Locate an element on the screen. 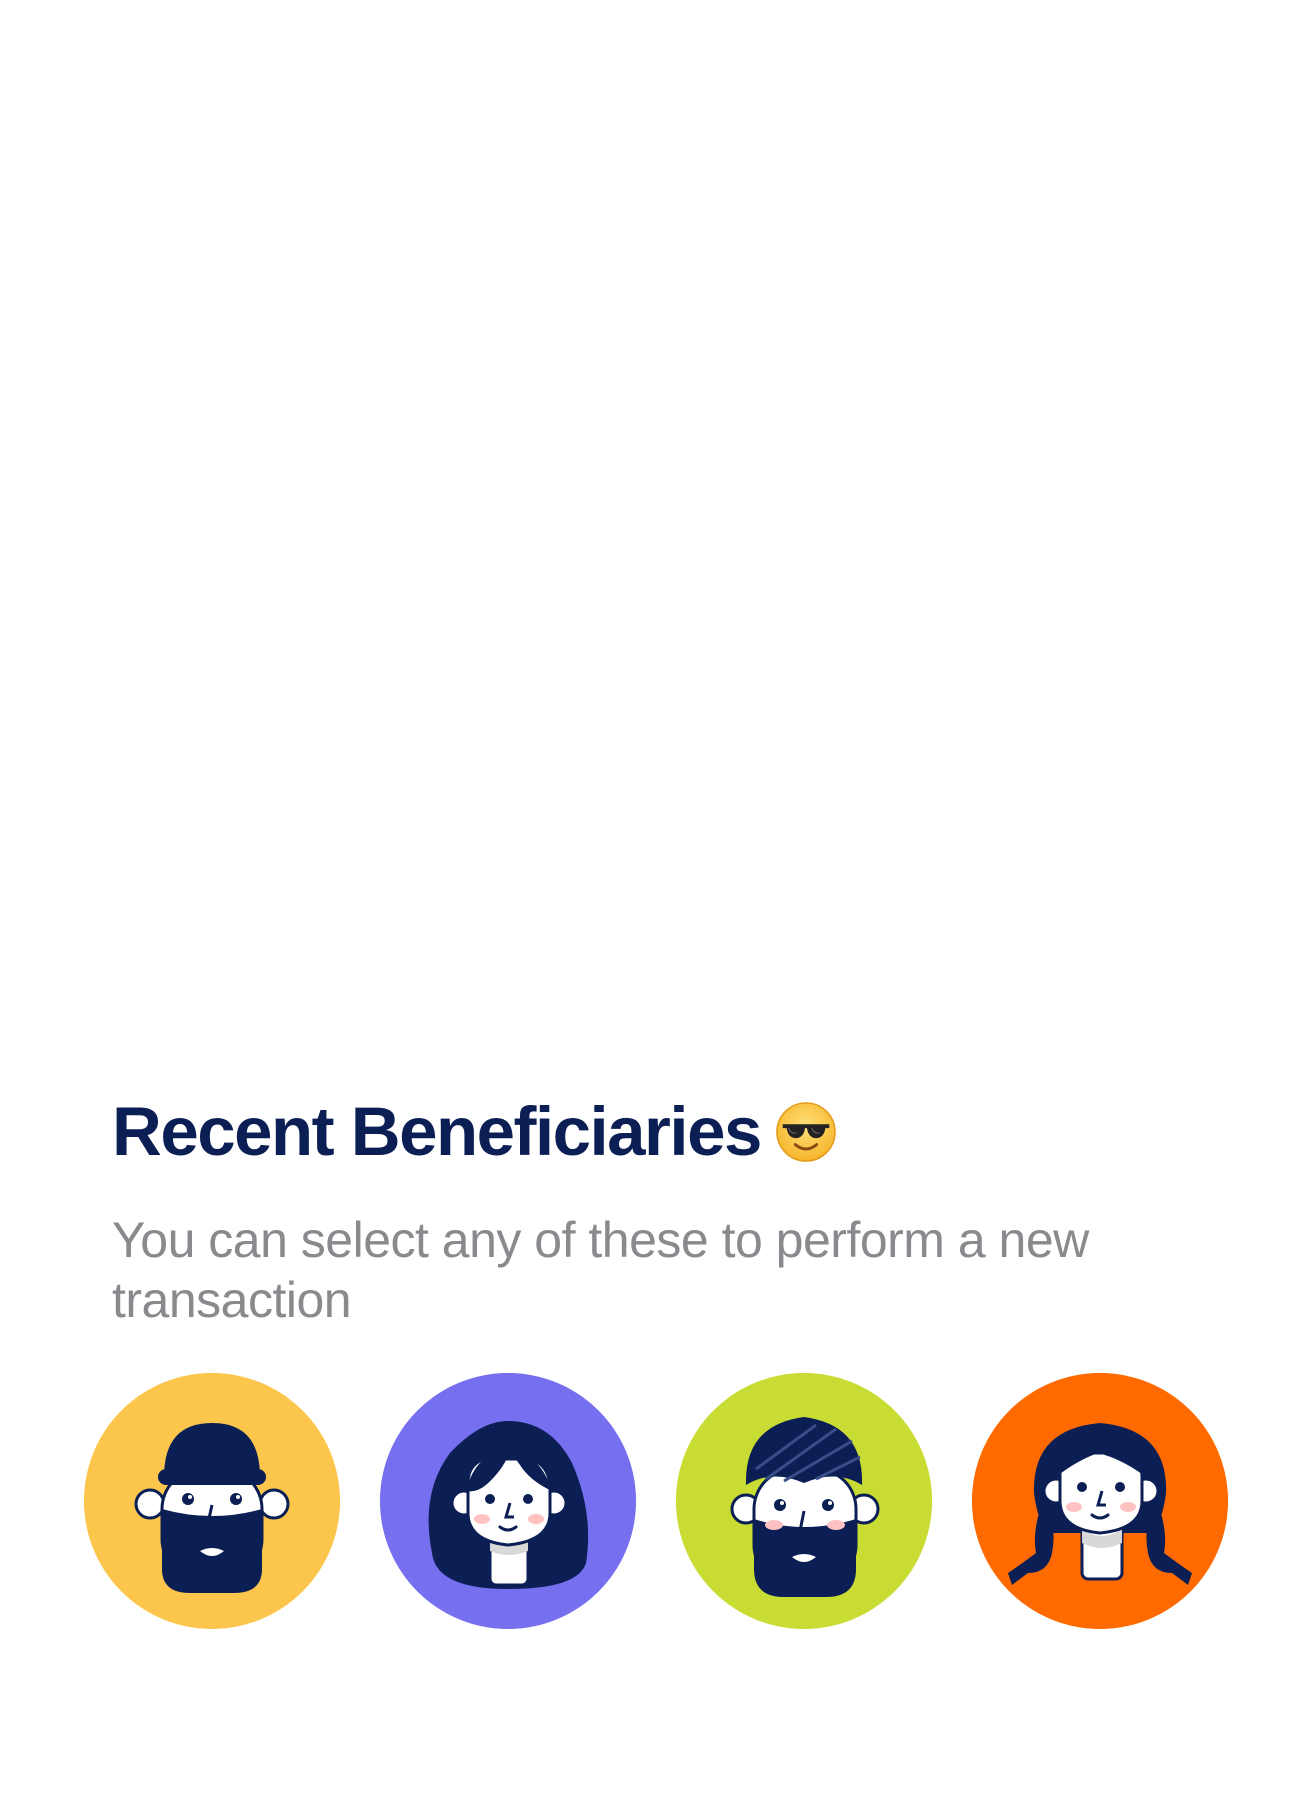  beneficiary-list is located at coordinates (656, 1501).